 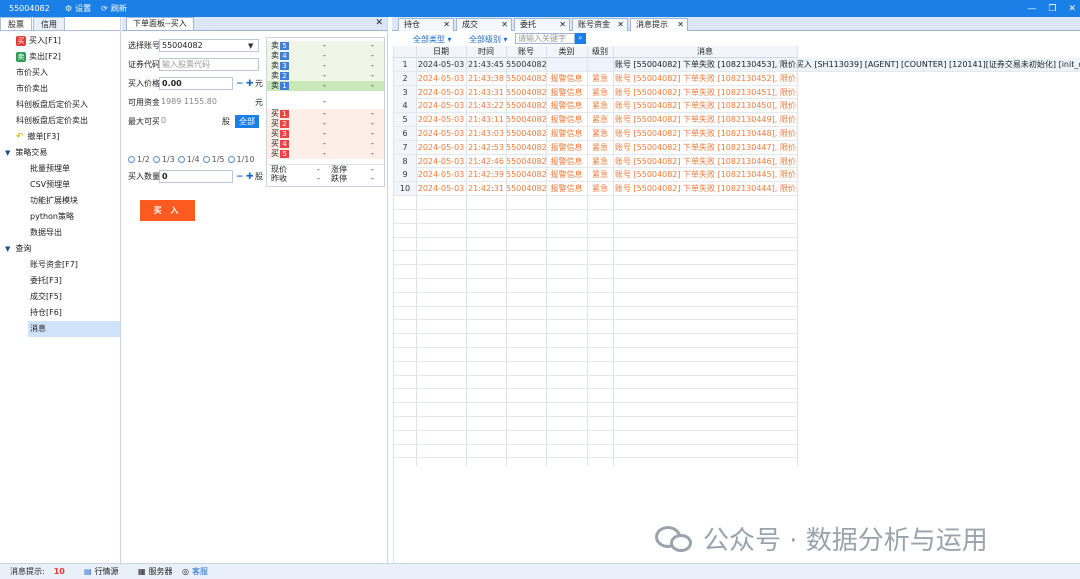 I want to click on ratio-tenth: 1/10, so click(x=240, y=159).